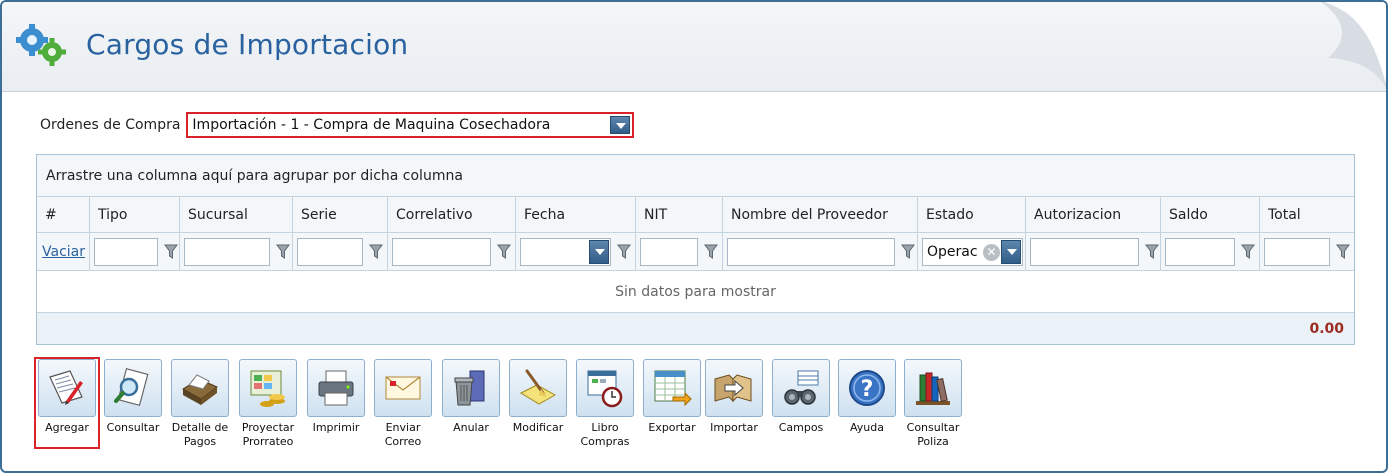  Describe the element at coordinates (41, 45) in the screenshot. I see `gears-icon` at that location.